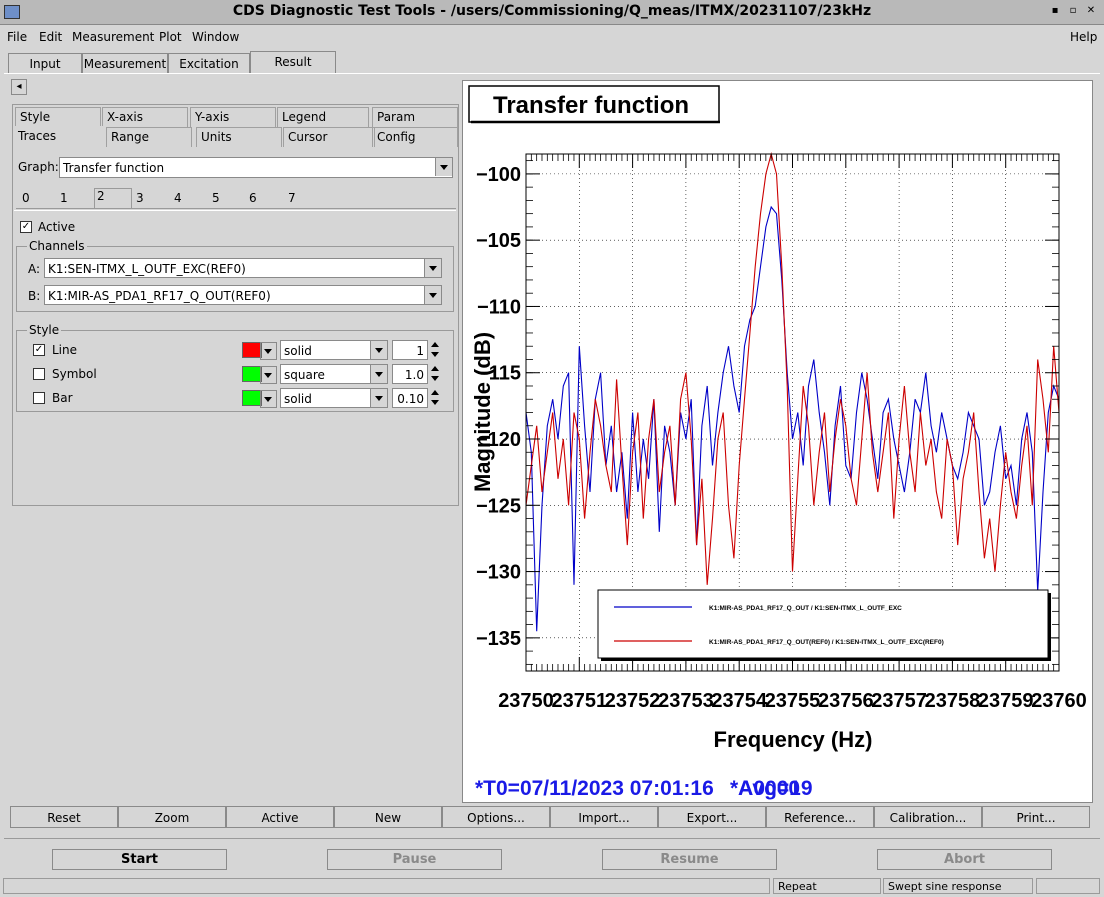 The width and height of the screenshot is (1104, 897). What do you see at coordinates (414, 859) in the screenshot?
I see `pause-button: Pause` at bounding box center [414, 859].